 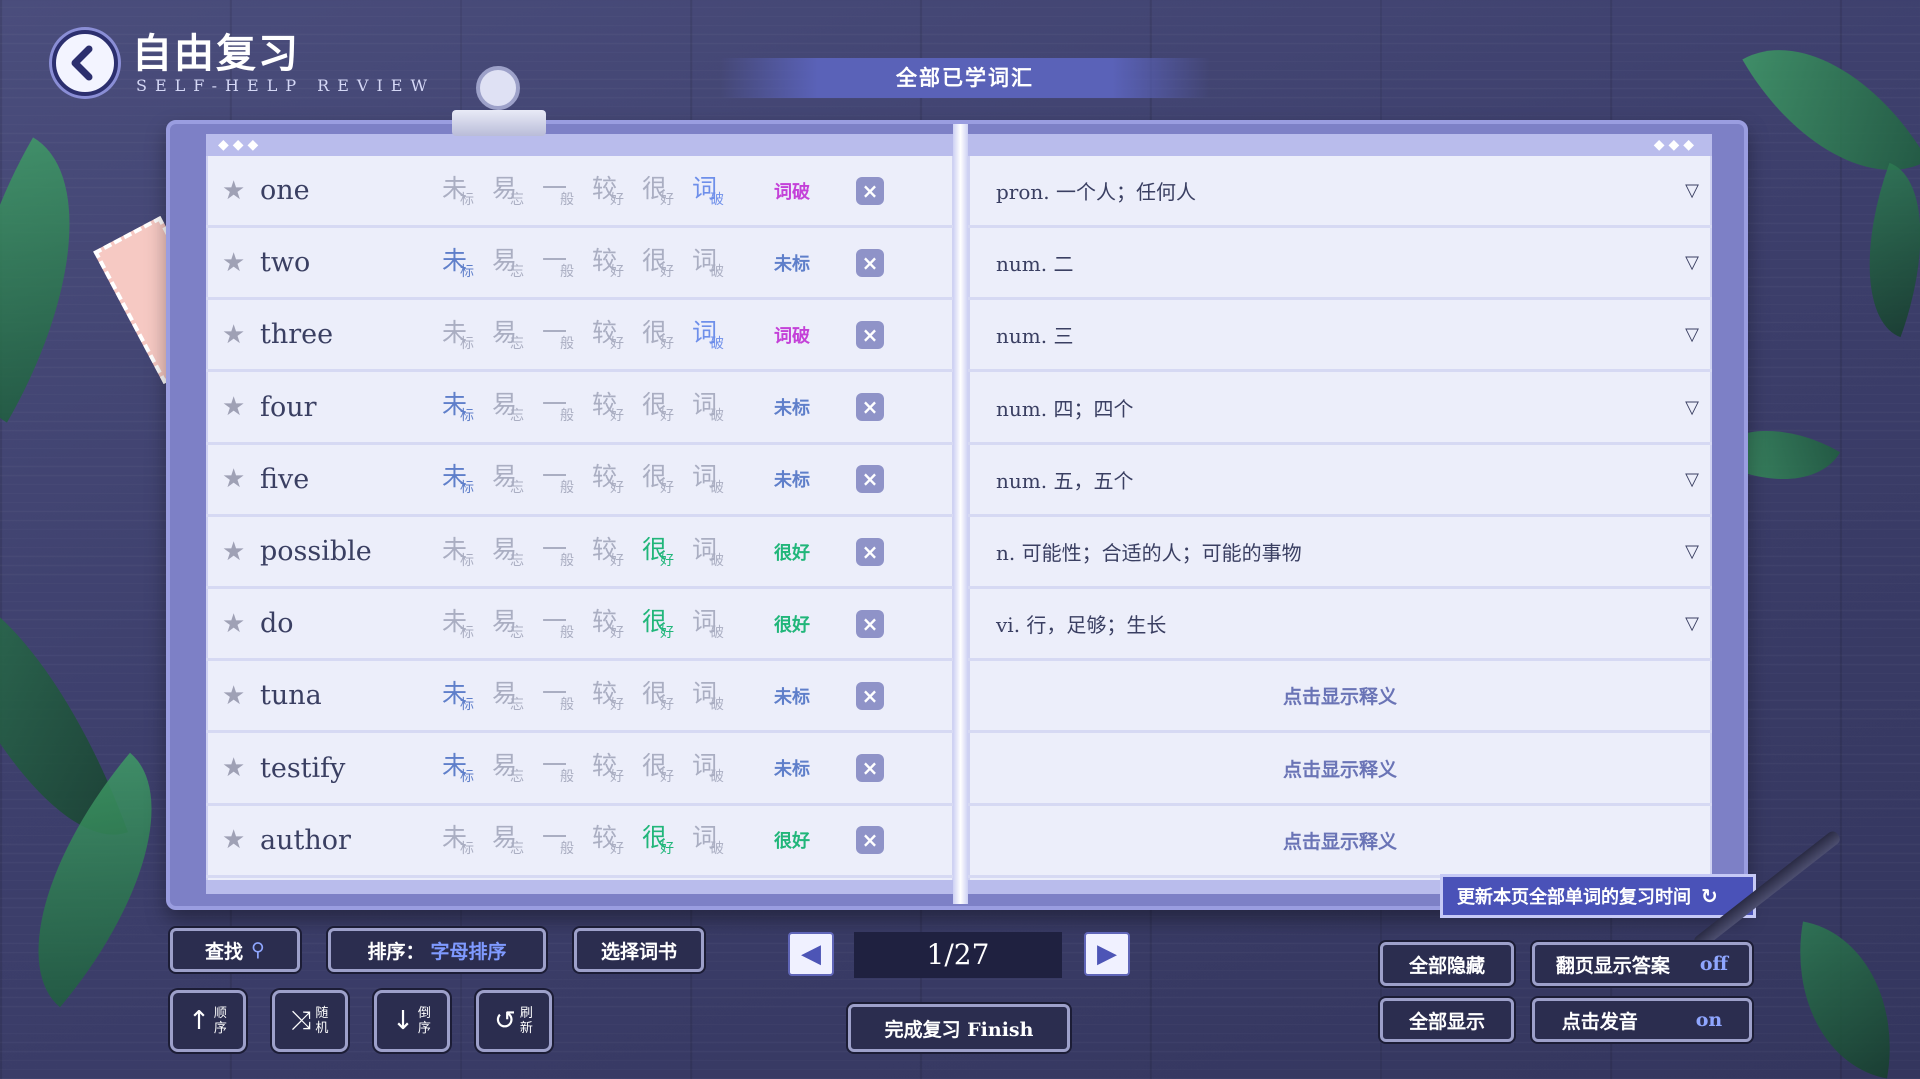 What do you see at coordinates (347, 623) in the screenshot?
I see `word-text: do` at bounding box center [347, 623].